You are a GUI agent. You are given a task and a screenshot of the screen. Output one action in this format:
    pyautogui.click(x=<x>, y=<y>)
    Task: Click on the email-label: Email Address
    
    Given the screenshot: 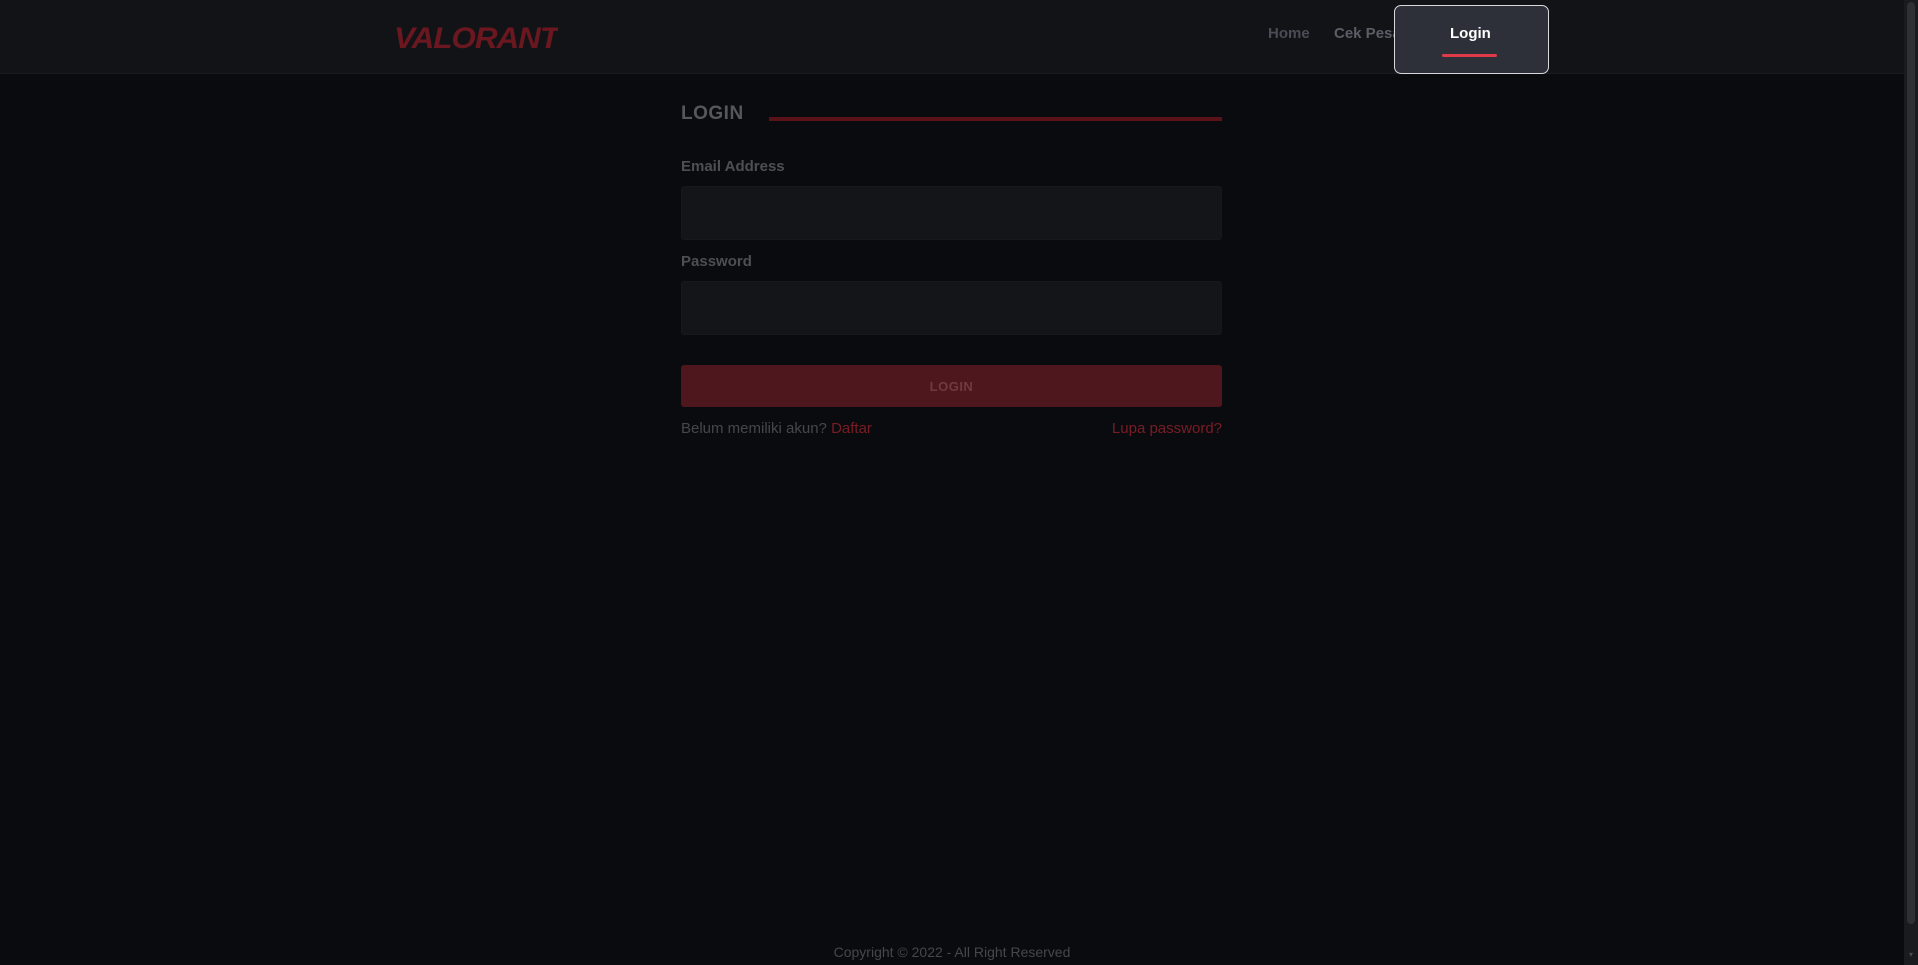 What is the action you would take?
    pyautogui.click(x=733, y=166)
    